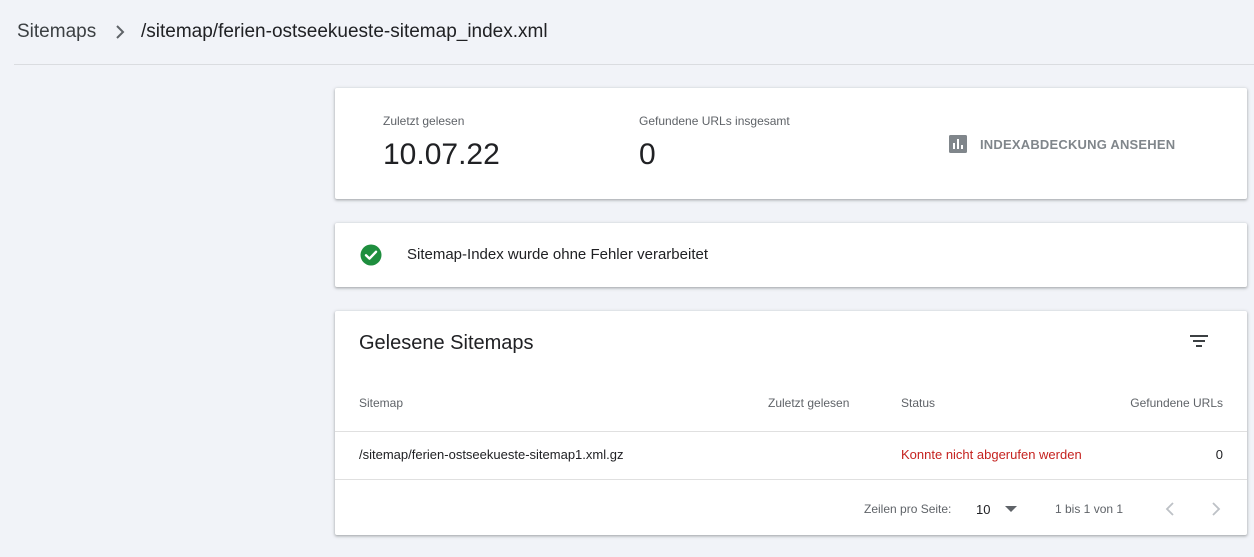 The width and height of the screenshot is (1254, 557). I want to click on column-header-last-read: Zuletzt gelesen, so click(808, 403).